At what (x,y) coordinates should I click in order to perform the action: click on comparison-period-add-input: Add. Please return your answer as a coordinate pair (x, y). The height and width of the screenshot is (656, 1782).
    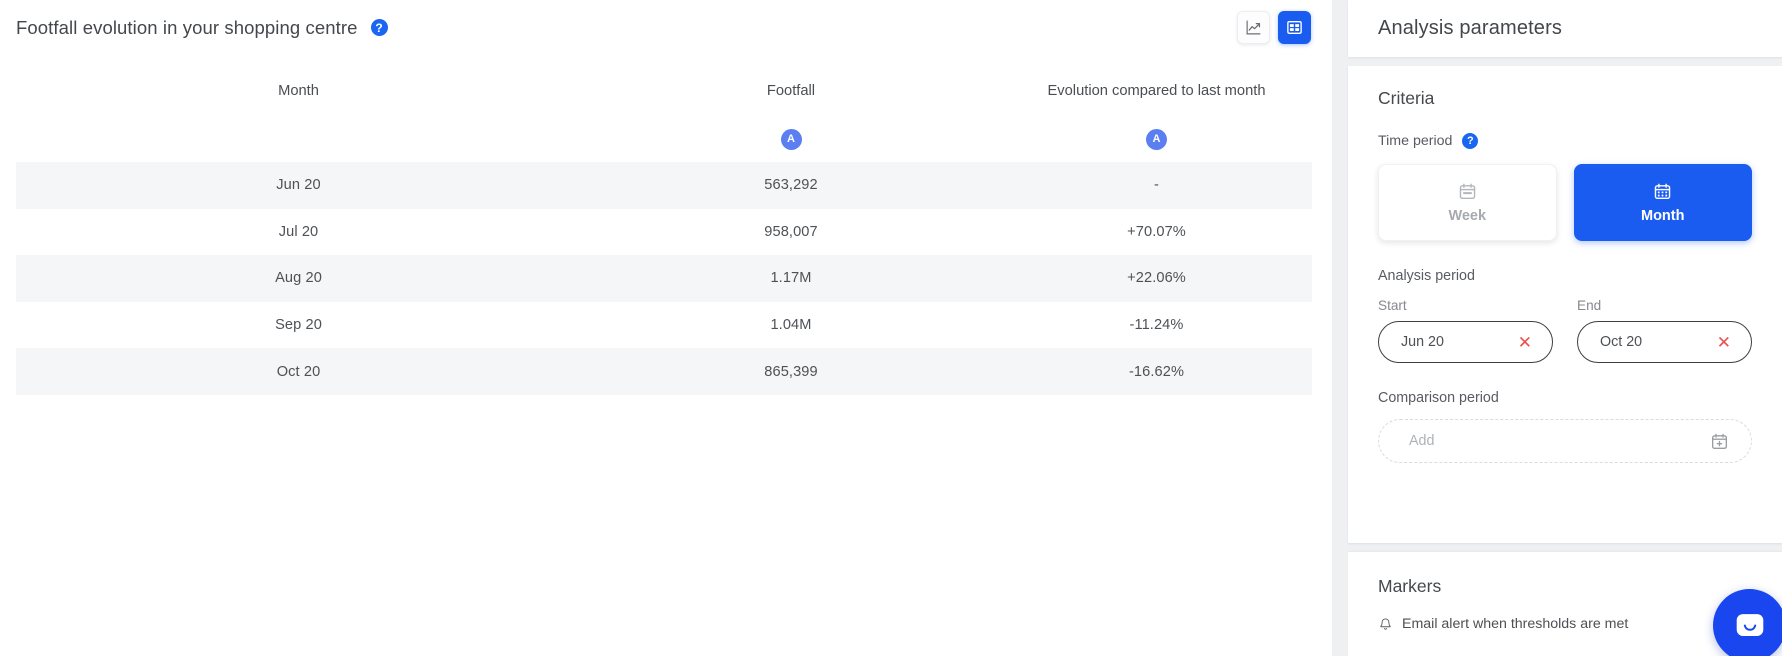
    Looking at the image, I should click on (1565, 441).